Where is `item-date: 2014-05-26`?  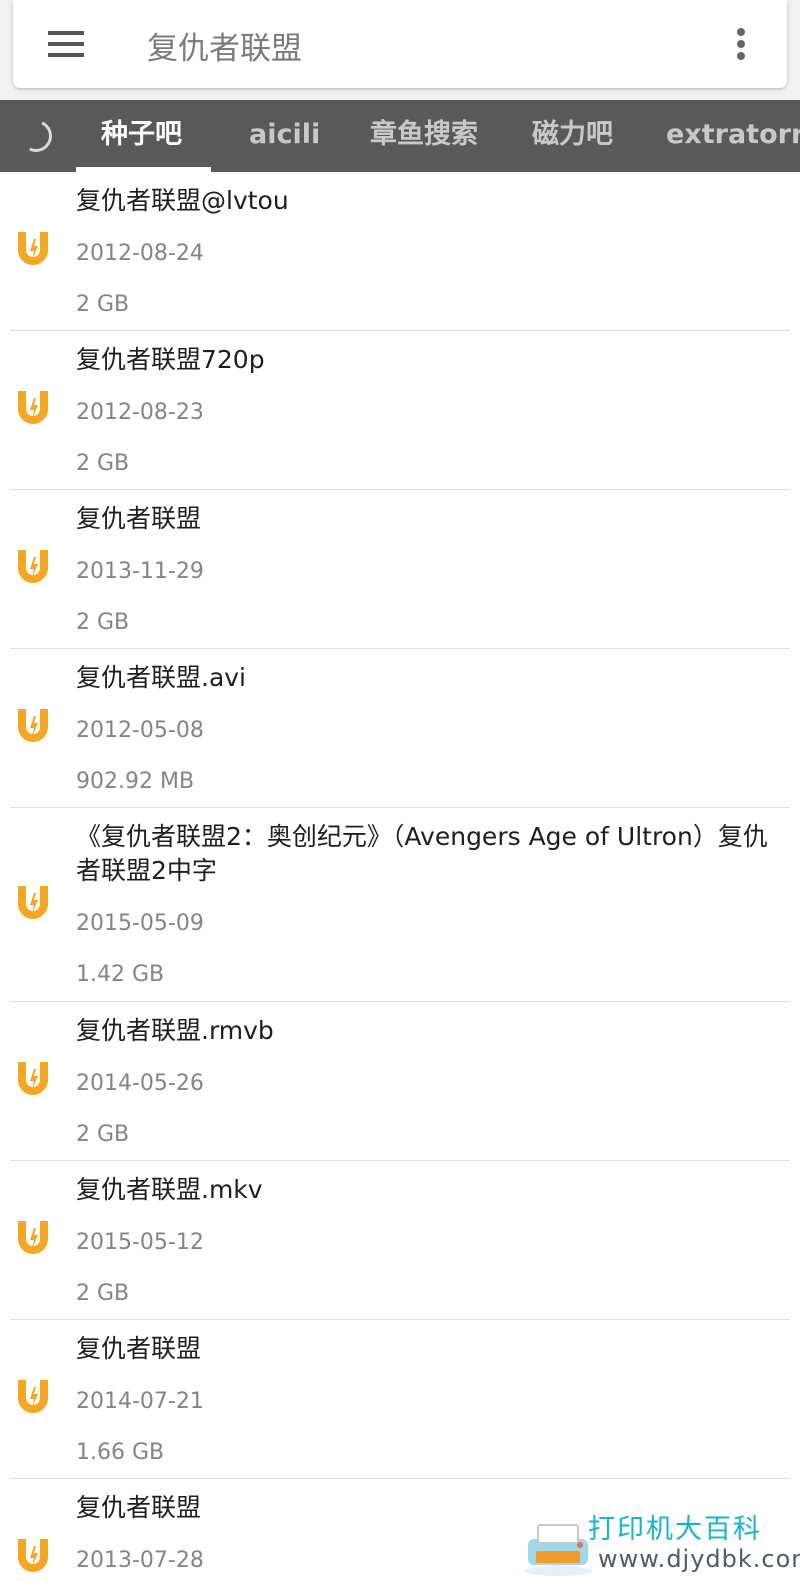
item-date: 2014-05-26 is located at coordinates (140, 1083).